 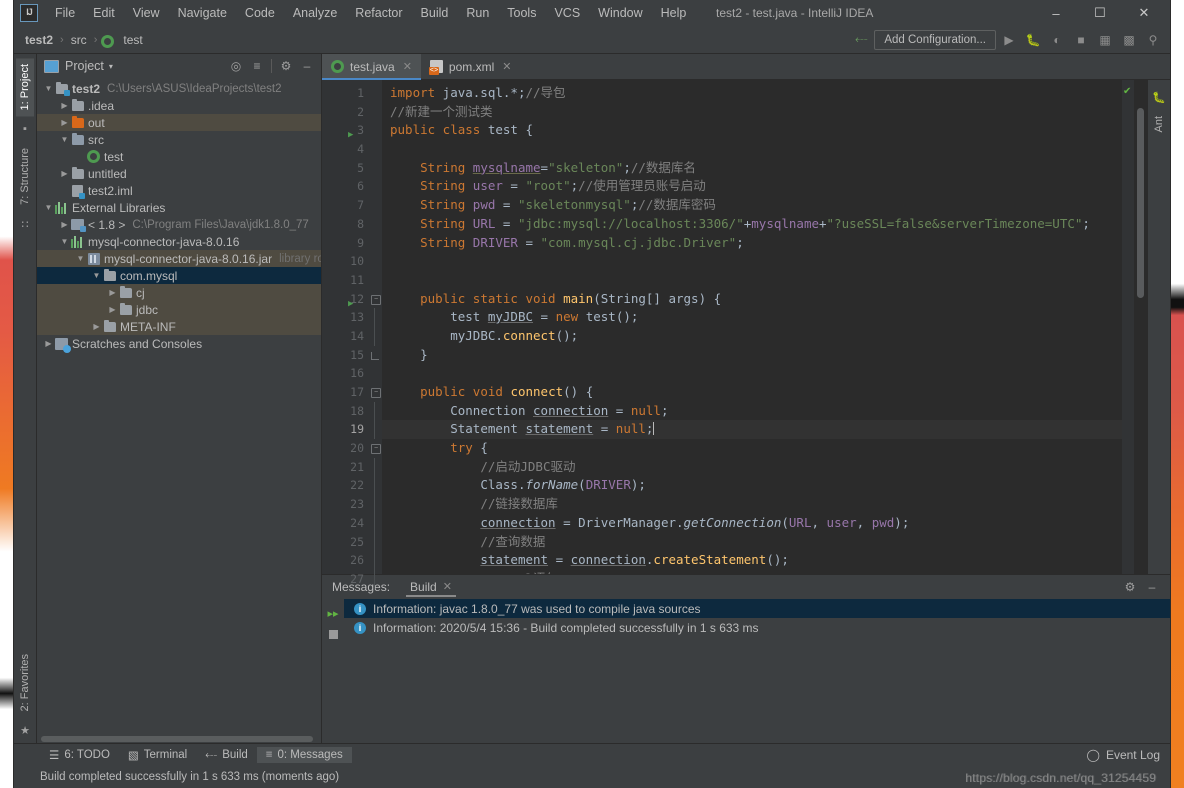 I want to click on code-line: Connection connection = null;, so click(x=752, y=411).